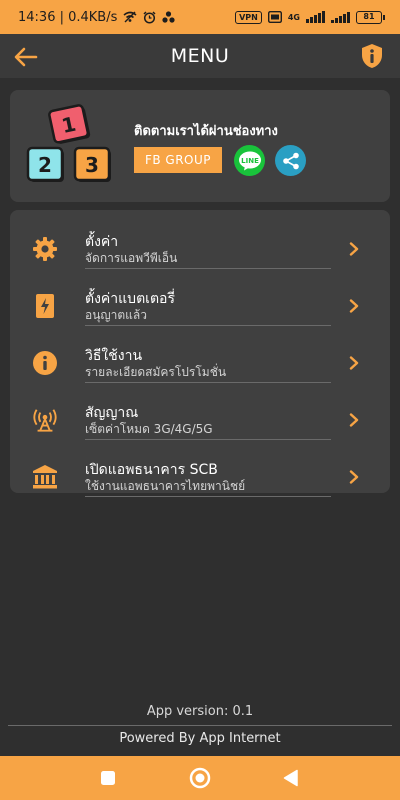  I want to click on home-button, so click(200, 778).